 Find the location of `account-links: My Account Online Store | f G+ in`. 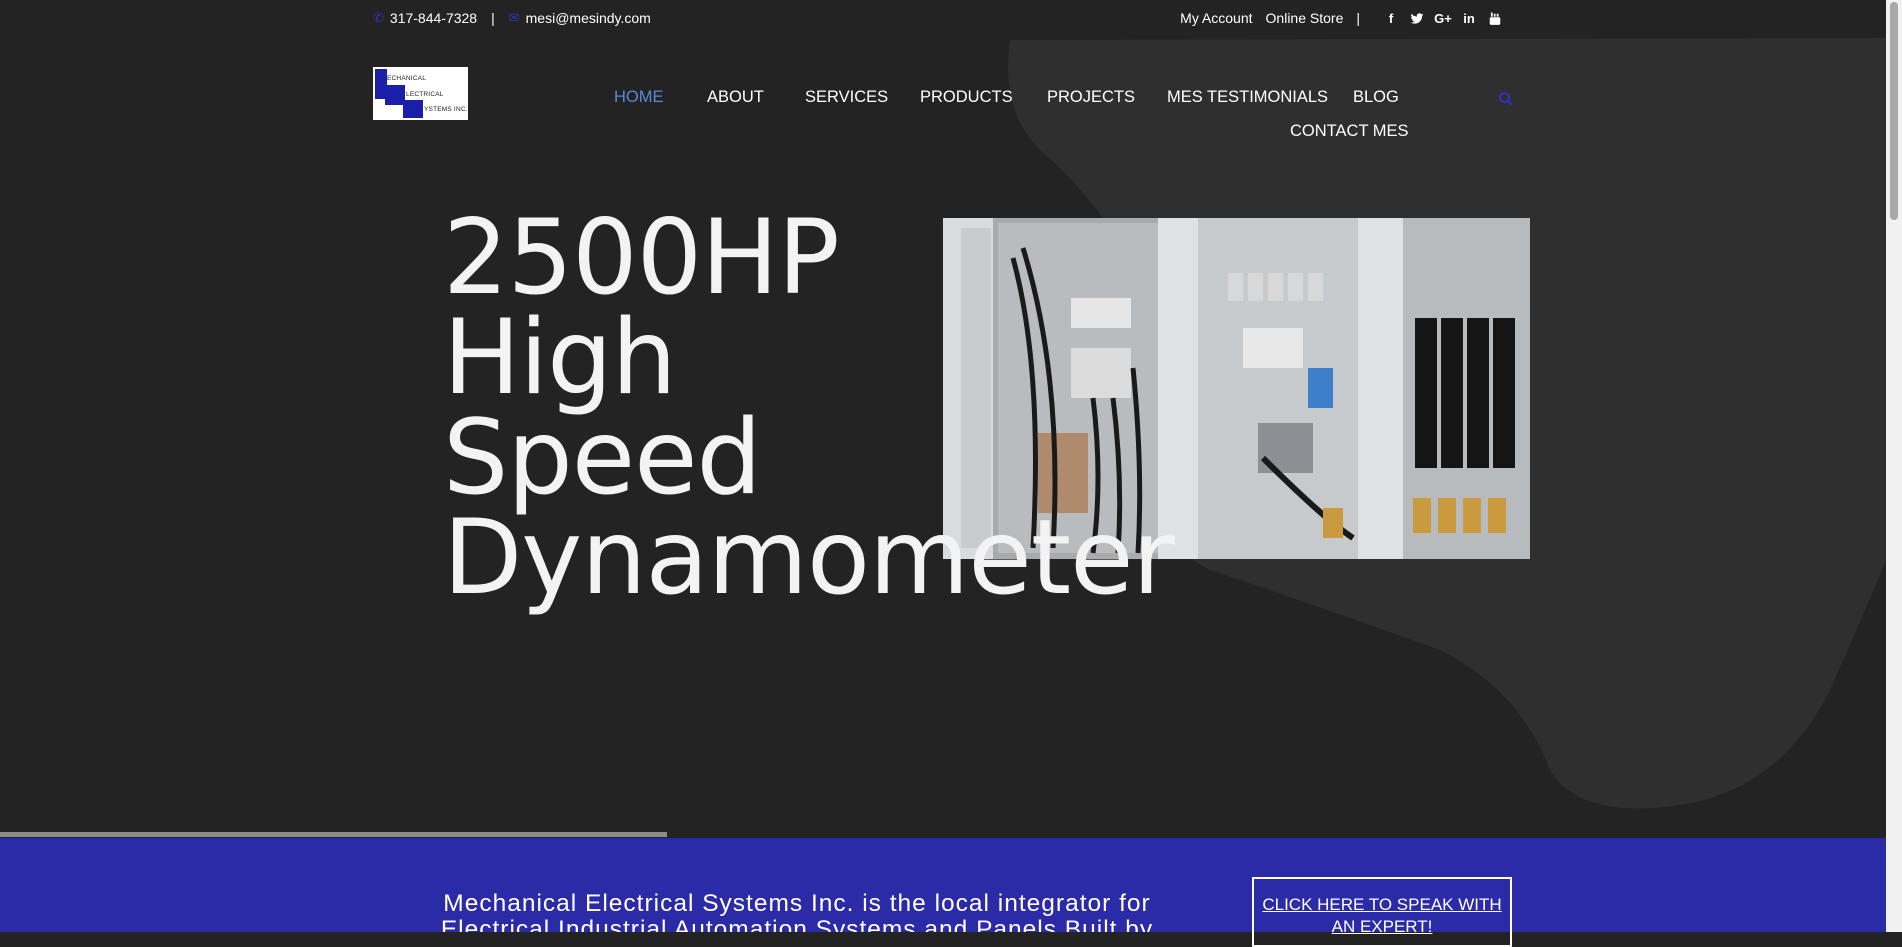

account-links: My Account Online Store | f G+ in is located at coordinates (1337, 18).